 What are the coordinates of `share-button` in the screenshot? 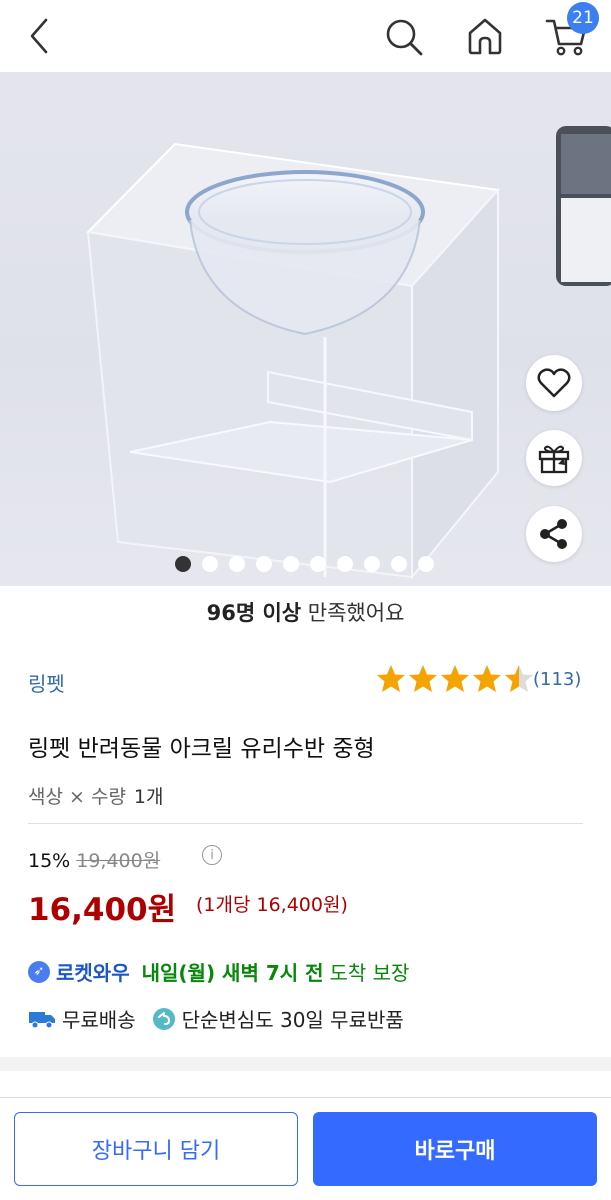 It's located at (554, 534).